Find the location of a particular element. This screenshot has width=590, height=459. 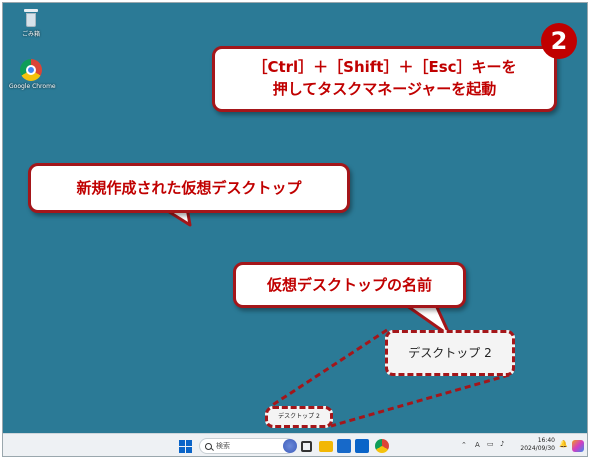

volume-icon: ♪ is located at coordinates (502, 444).